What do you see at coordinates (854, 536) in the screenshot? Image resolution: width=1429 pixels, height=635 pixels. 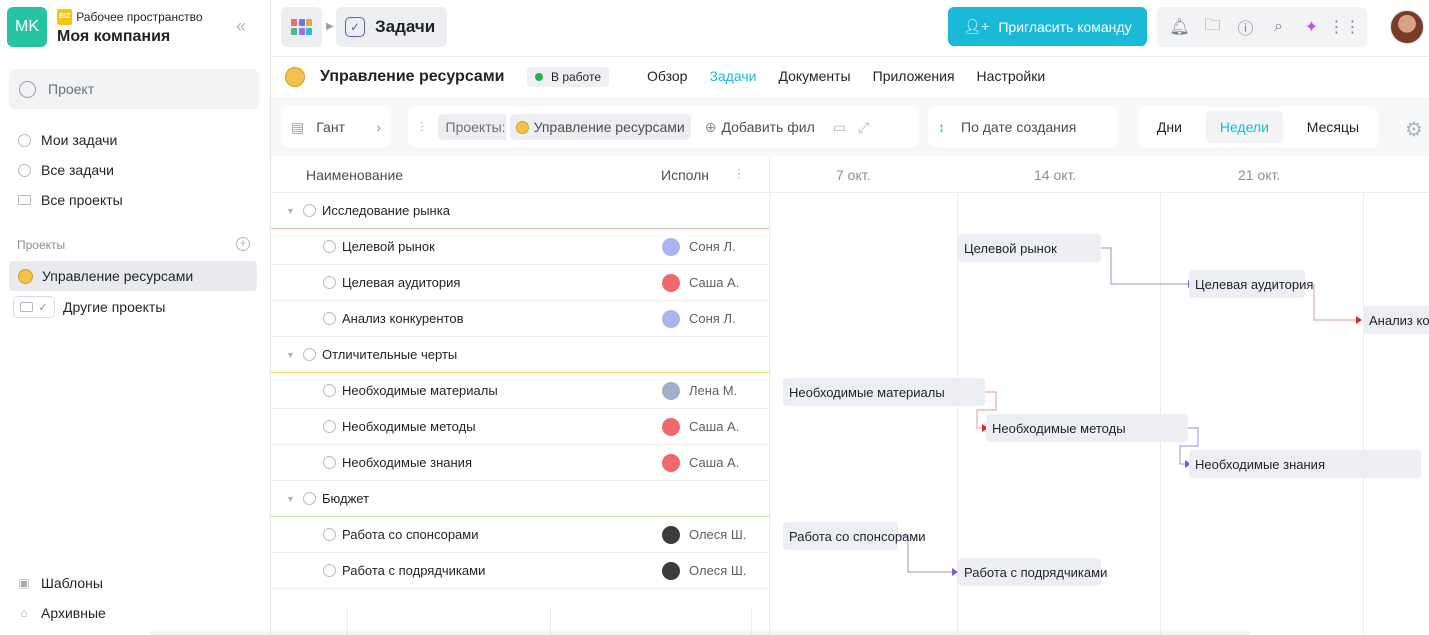 I see `gantt-bar: Работа со спонсорами` at bounding box center [854, 536].